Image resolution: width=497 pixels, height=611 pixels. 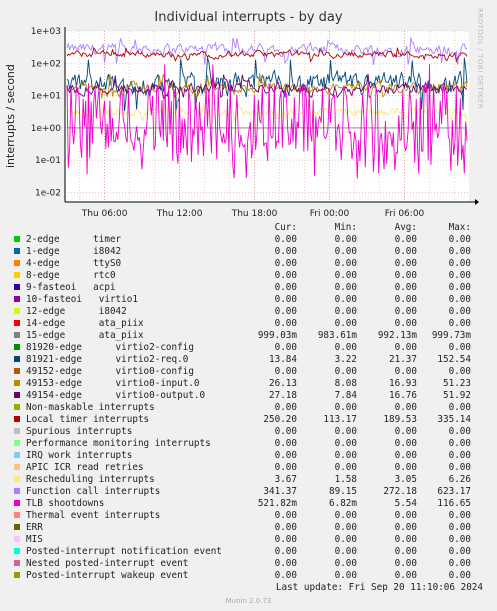 I want to click on series-name: 81921-edge virtio2-req.0, so click(x=107, y=359).